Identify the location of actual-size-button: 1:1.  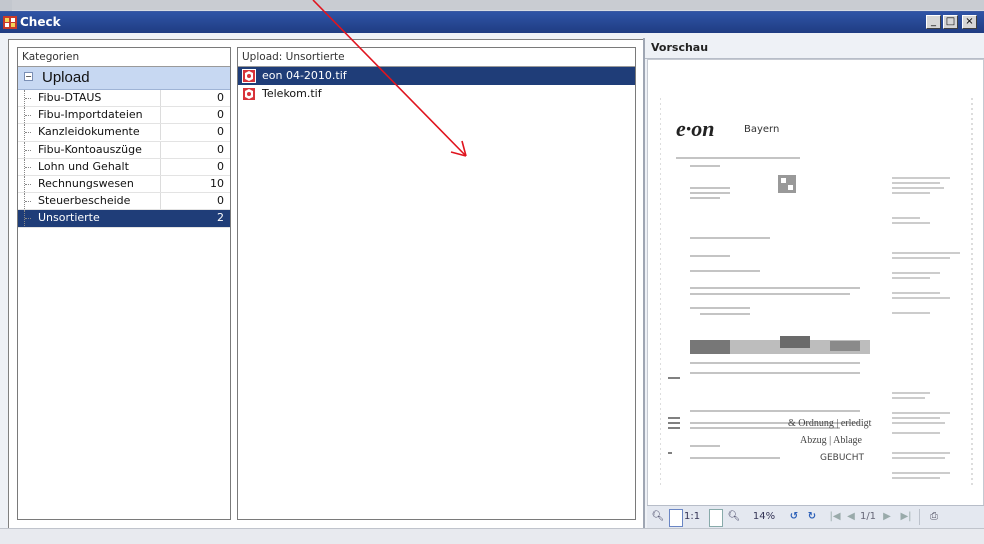
(692, 517).